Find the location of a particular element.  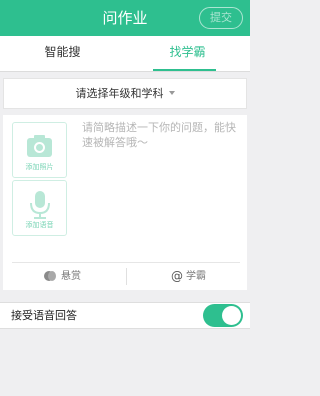

tab-find-expert: 找学霸 is located at coordinates (187, 53).